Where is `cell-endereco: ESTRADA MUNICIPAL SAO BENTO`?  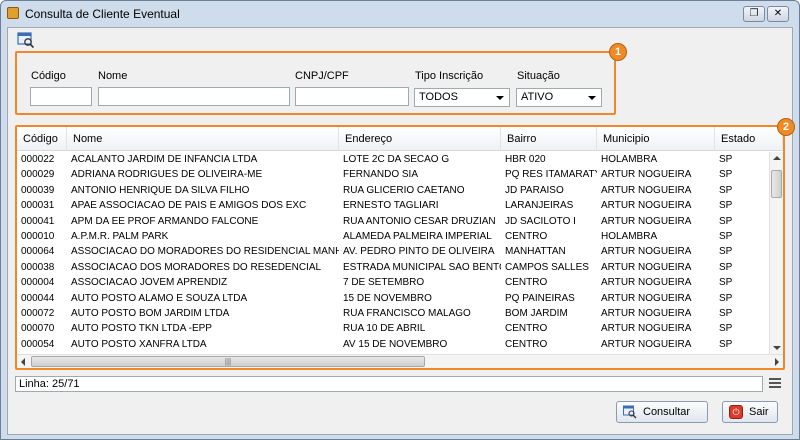
cell-endereco: ESTRADA MUNICIPAL SAO BENTO is located at coordinates (422, 267).